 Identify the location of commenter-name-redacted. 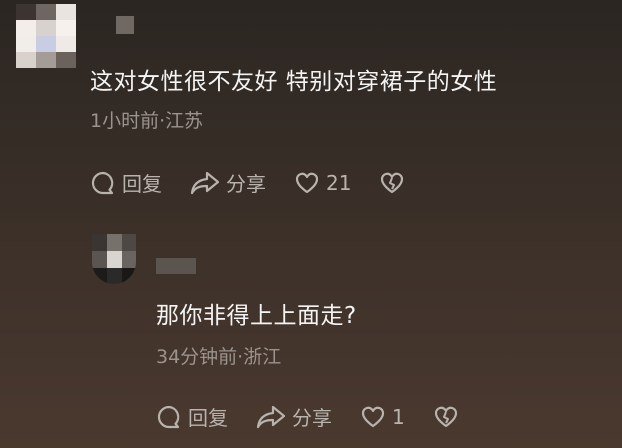
(125, 25).